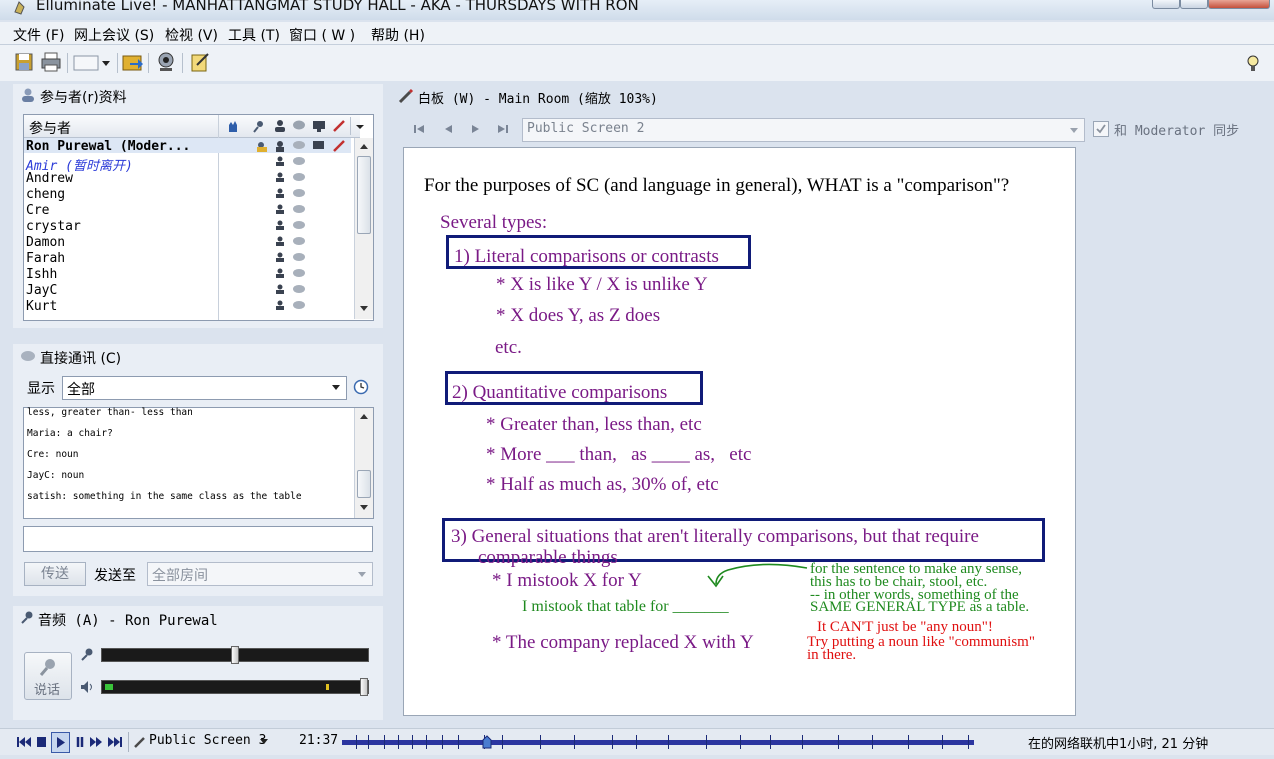 This screenshot has height=759, width=1274. Describe the element at coordinates (339, 126) in the screenshot. I see `whiteboard-header-icon` at that location.